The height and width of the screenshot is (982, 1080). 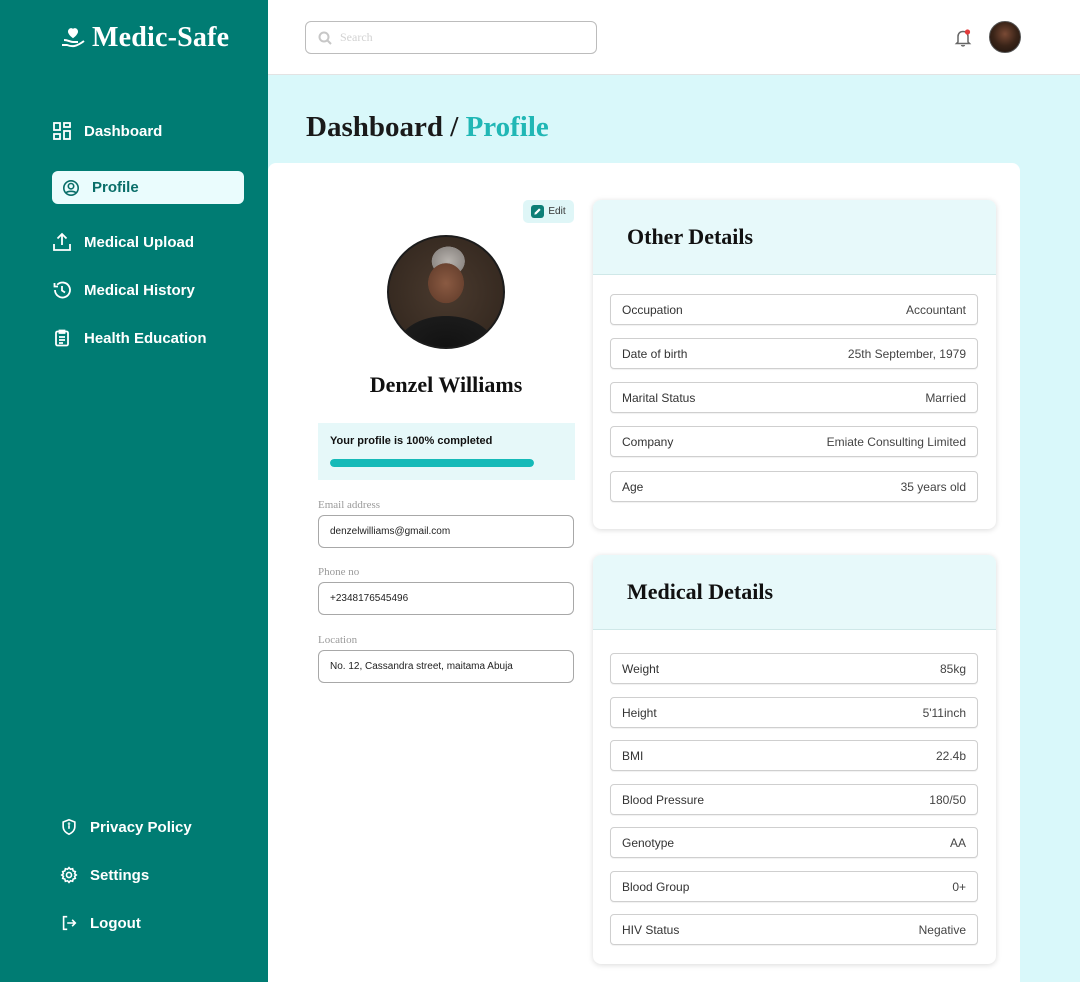 I want to click on sidebar-item-label: Medical History, so click(x=139, y=290).